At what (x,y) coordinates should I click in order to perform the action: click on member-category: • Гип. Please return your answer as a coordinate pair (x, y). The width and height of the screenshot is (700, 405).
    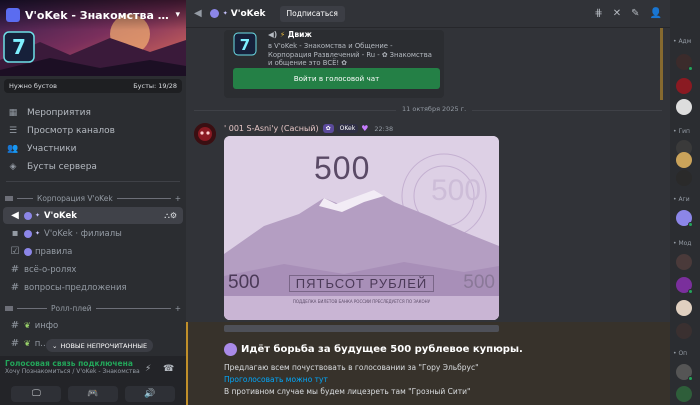
    Looking at the image, I should click on (681, 131).